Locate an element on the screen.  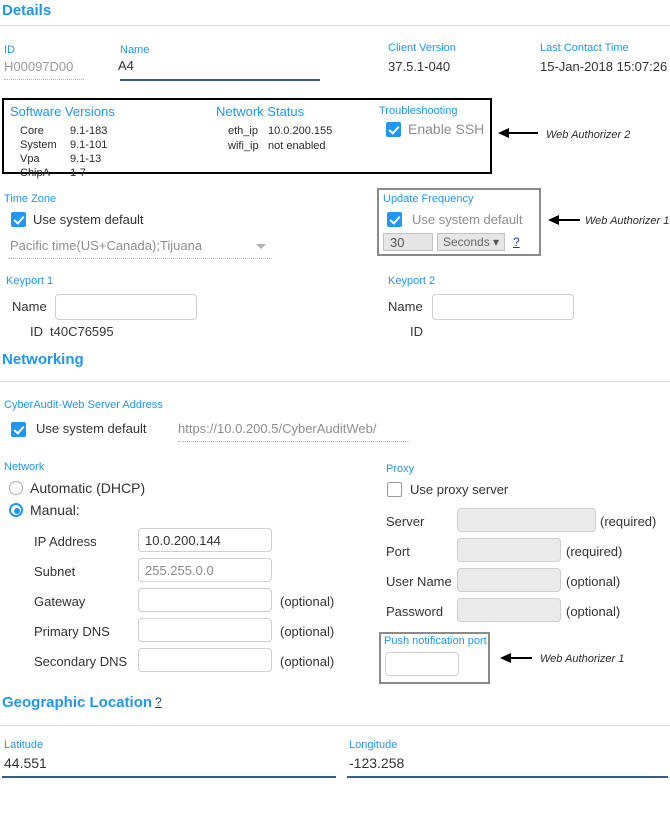
proxy-password-note: (optional) is located at coordinates (593, 611).